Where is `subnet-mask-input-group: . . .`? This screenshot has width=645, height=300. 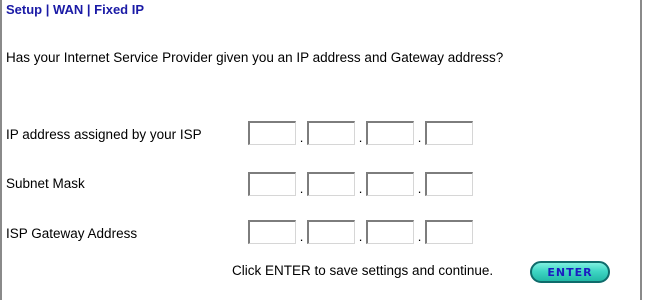 subnet-mask-input-group: . . . is located at coordinates (360, 184).